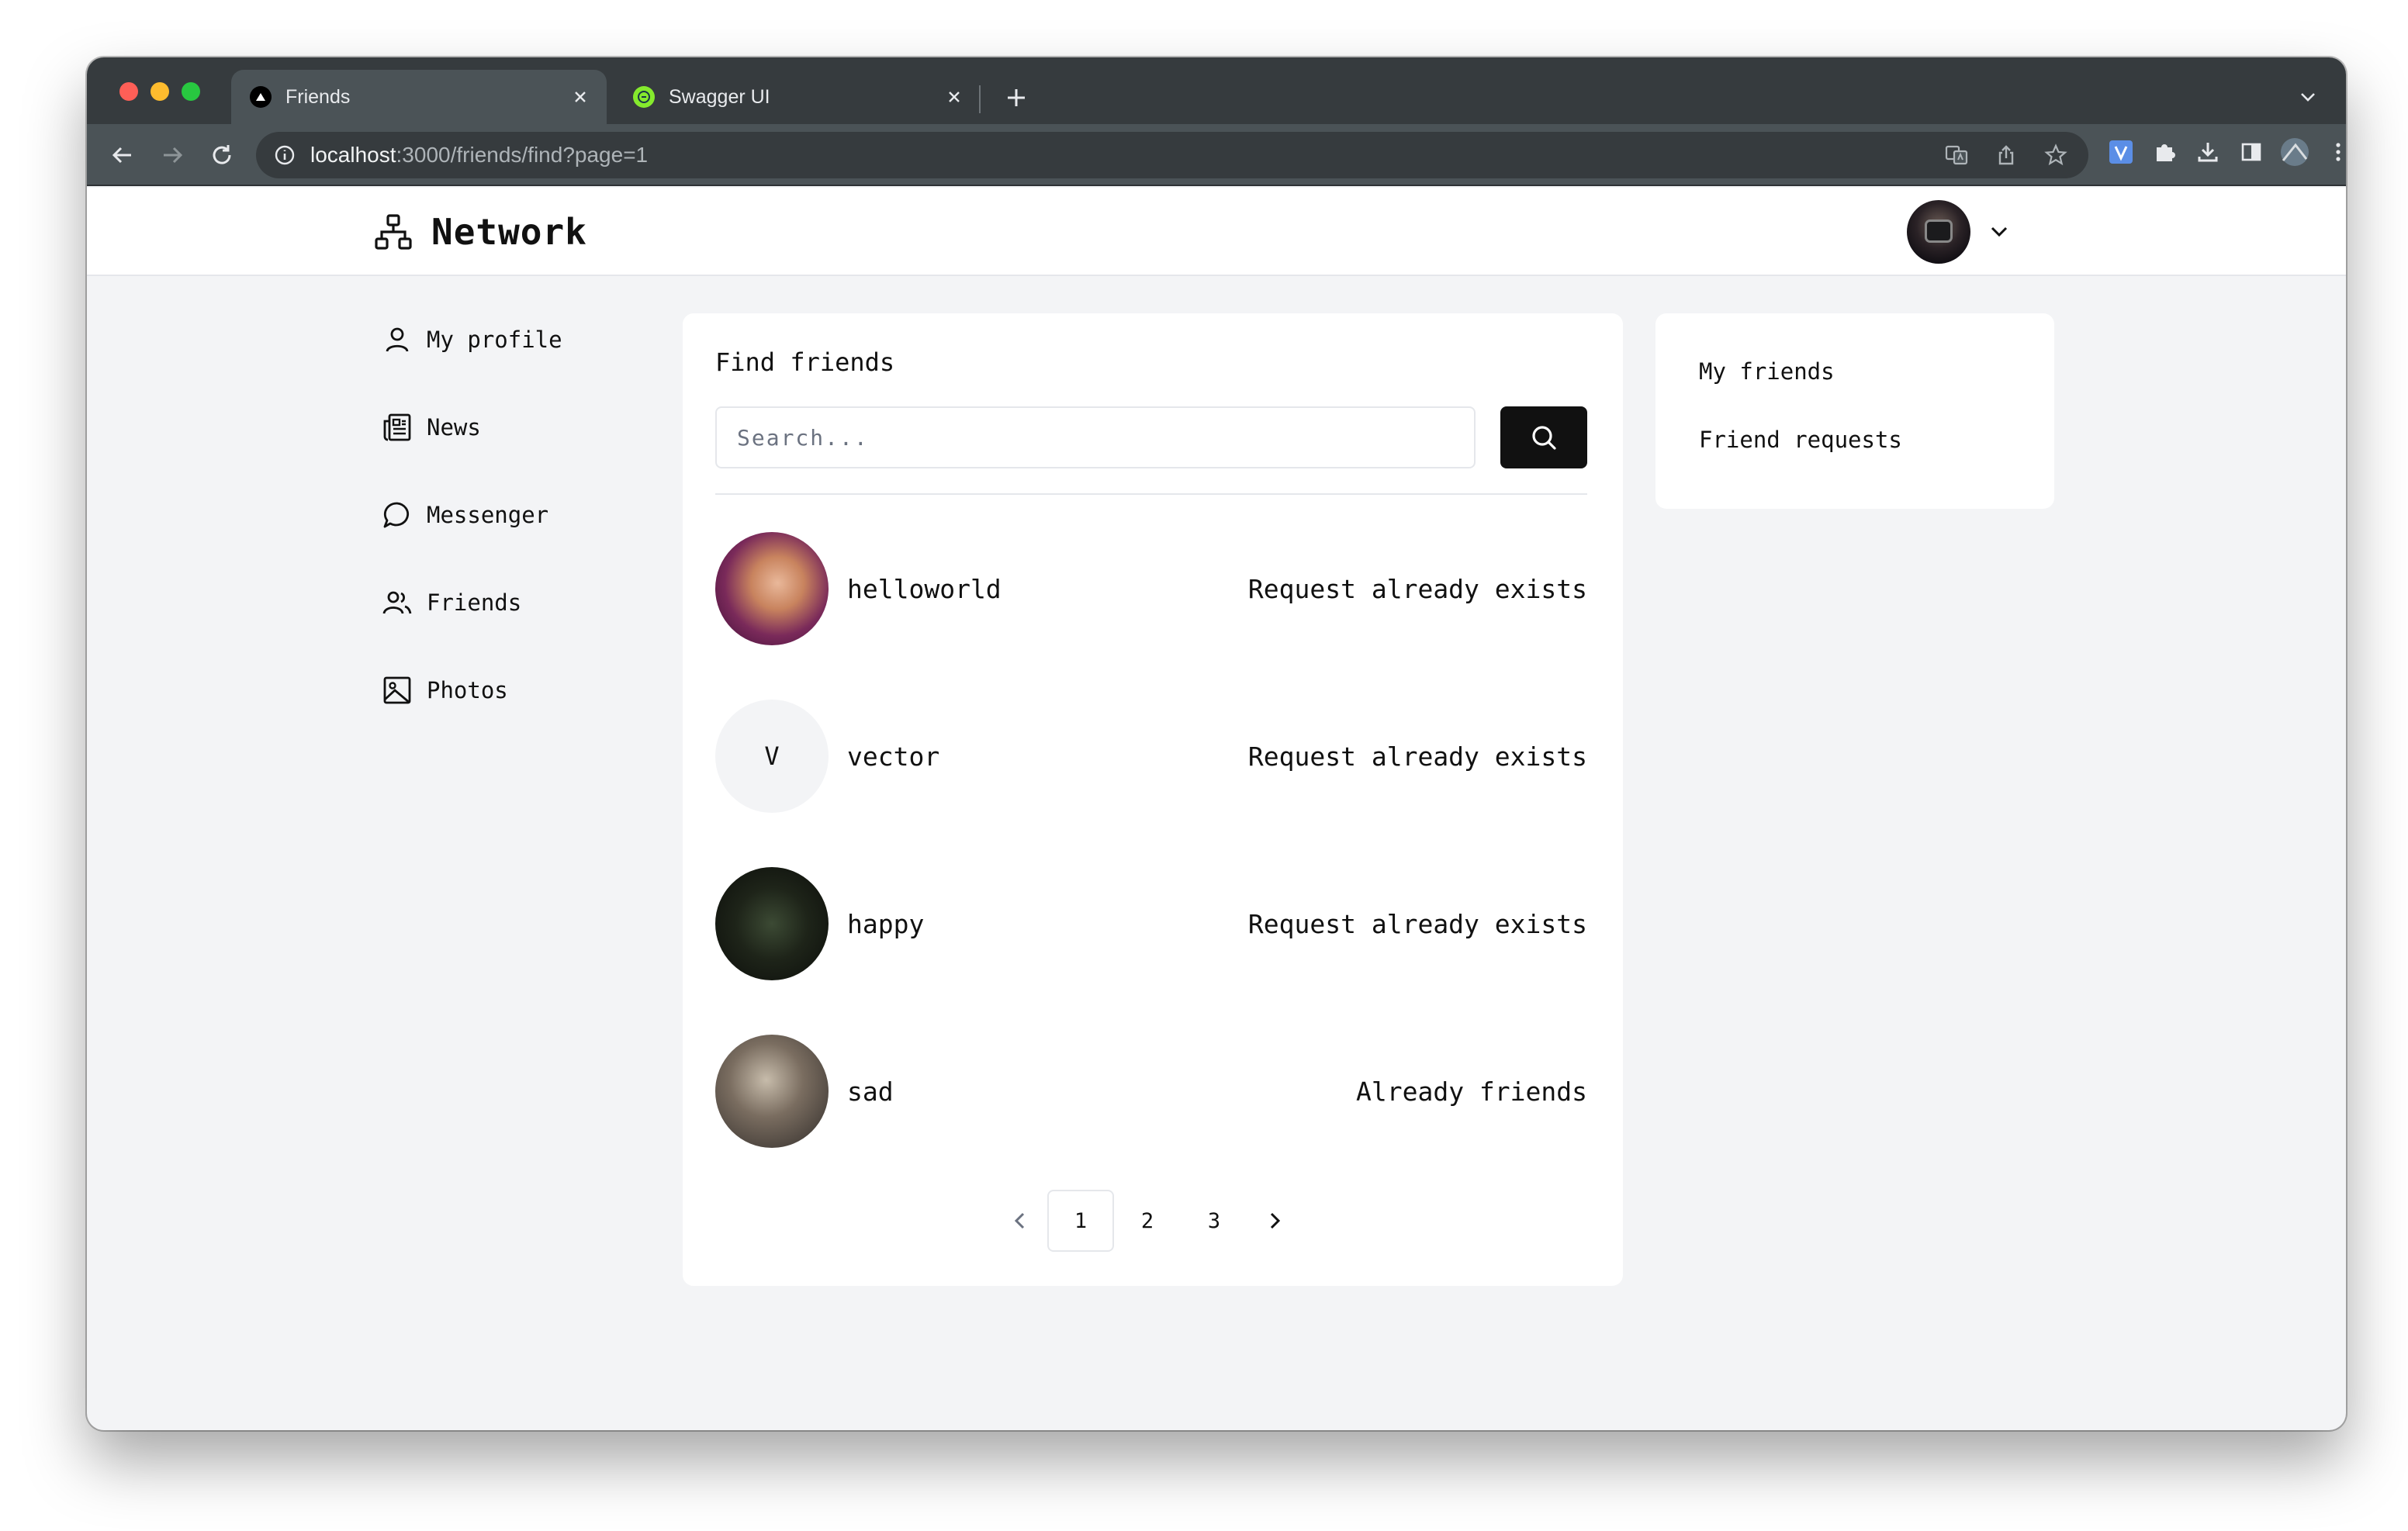 Image resolution: width=2408 pixels, height=1531 pixels. What do you see at coordinates (396, 515) in the screenshot?
I see `chat-bubble-icon` at bounding box center [396, 515].